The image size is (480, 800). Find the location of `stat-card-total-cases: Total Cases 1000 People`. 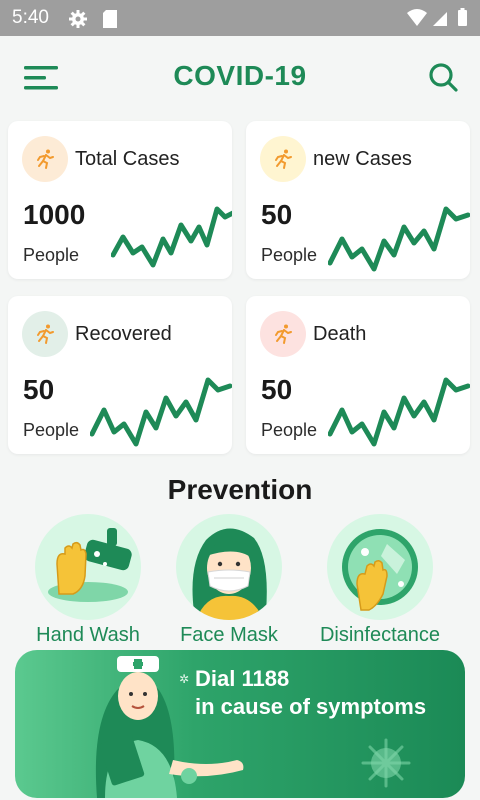

stat-card-total-cases: Total Cases 1000 People is located at coordinates (120, 200).